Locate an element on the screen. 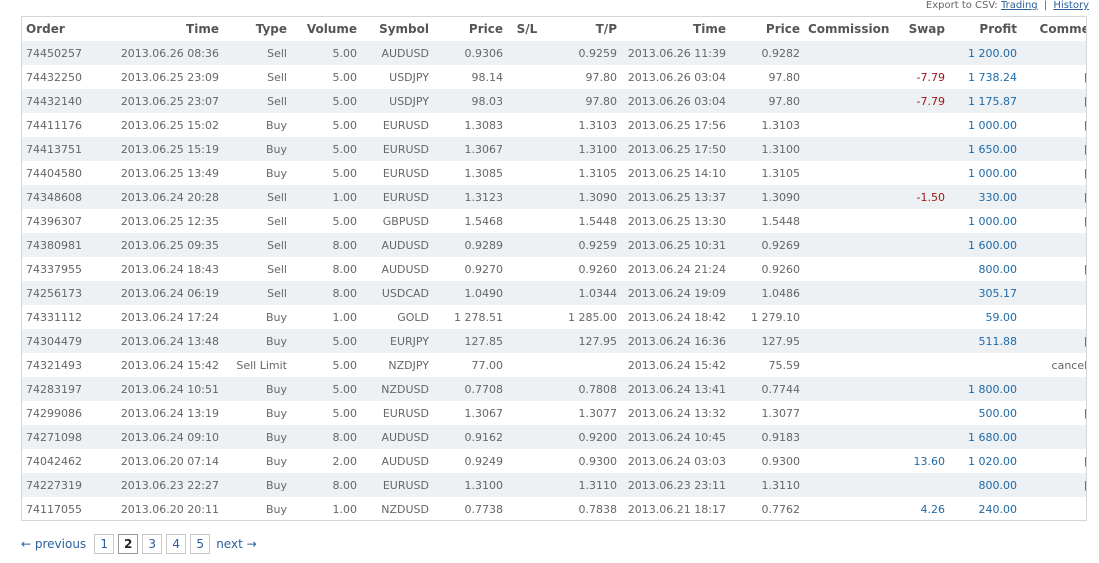  cell-order: 74348608 is located at coordinates (54, 197).